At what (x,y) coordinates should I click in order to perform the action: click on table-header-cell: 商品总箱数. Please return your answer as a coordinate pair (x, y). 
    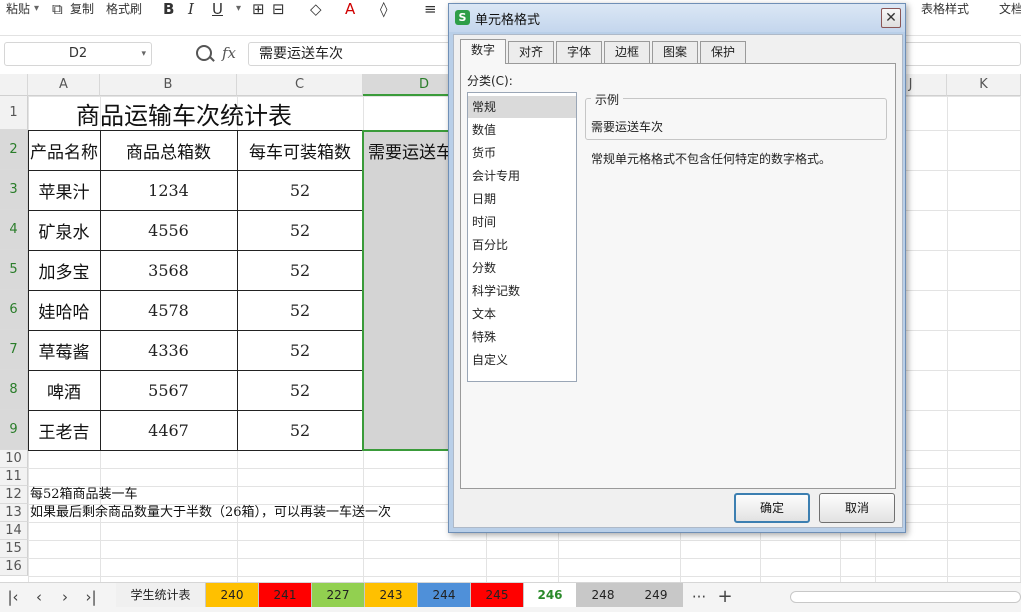
    Looking at the image, I should click on (168, 150).